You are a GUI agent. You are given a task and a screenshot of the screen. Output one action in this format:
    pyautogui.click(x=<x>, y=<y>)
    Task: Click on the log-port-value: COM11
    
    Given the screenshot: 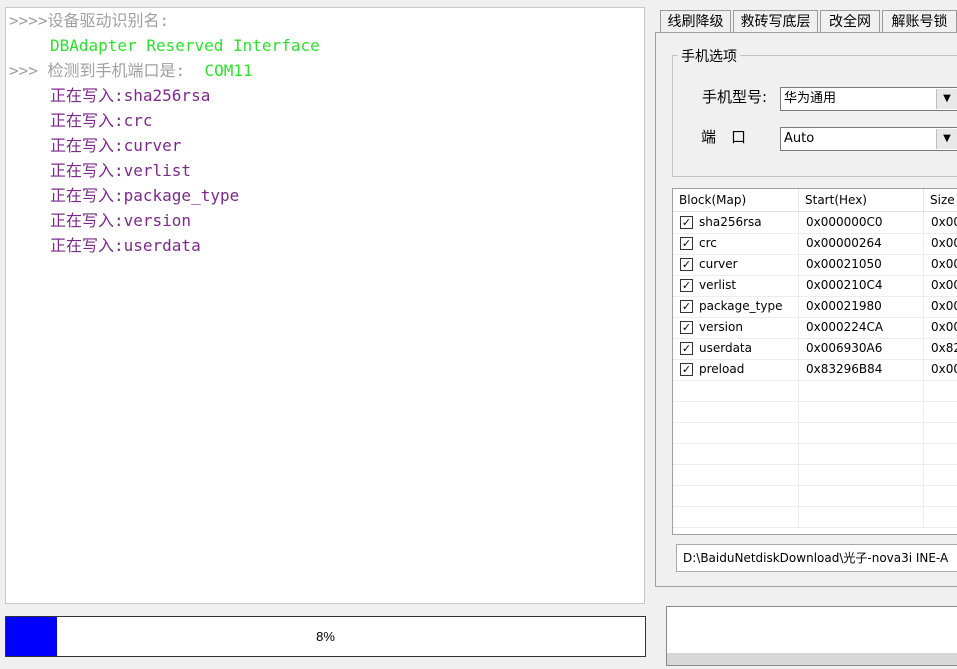 What is the action you would take?
    pyautogui.click(x=228, y=70)
    